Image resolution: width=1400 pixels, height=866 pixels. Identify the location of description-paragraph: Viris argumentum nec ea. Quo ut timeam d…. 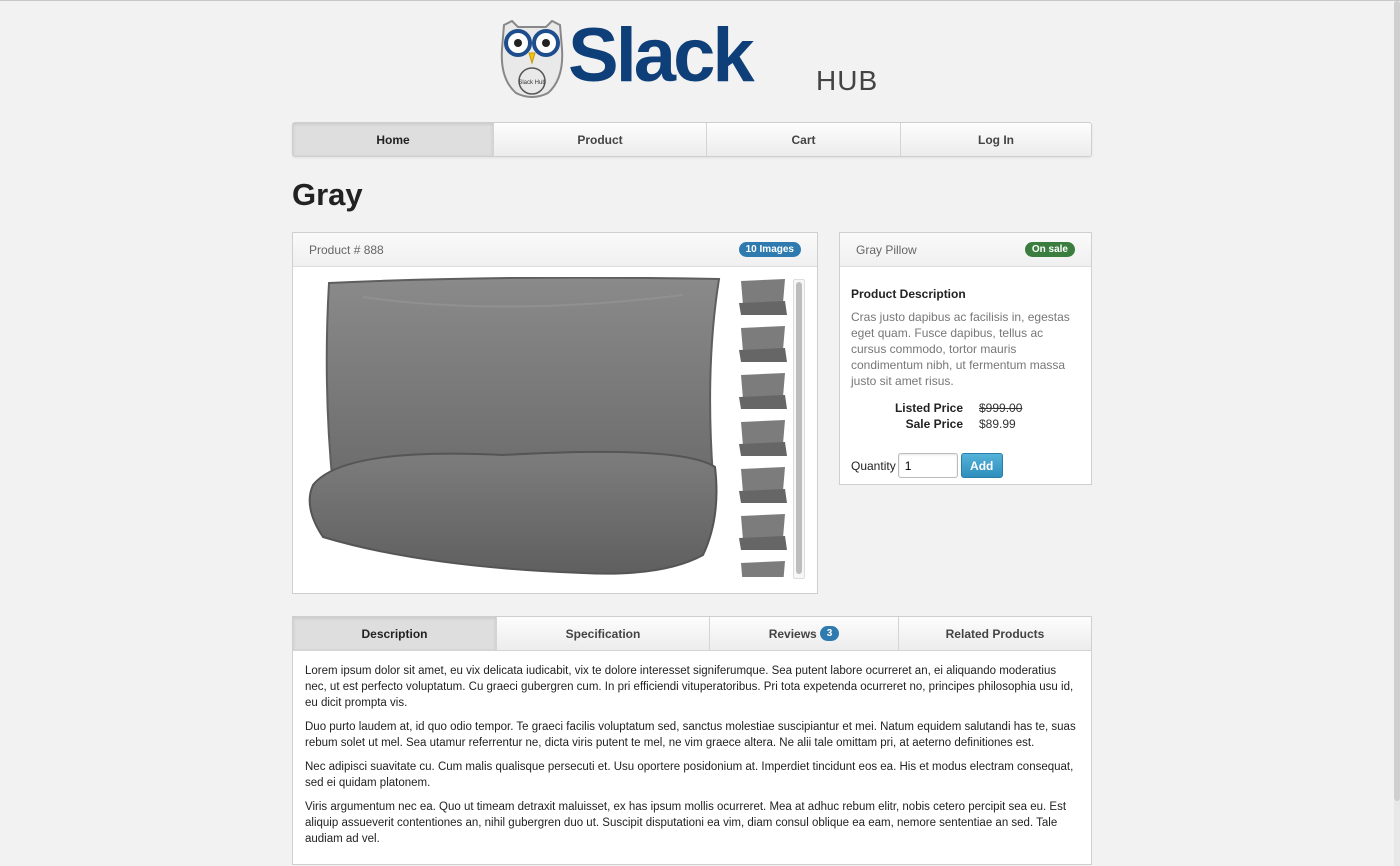
(686, 823).